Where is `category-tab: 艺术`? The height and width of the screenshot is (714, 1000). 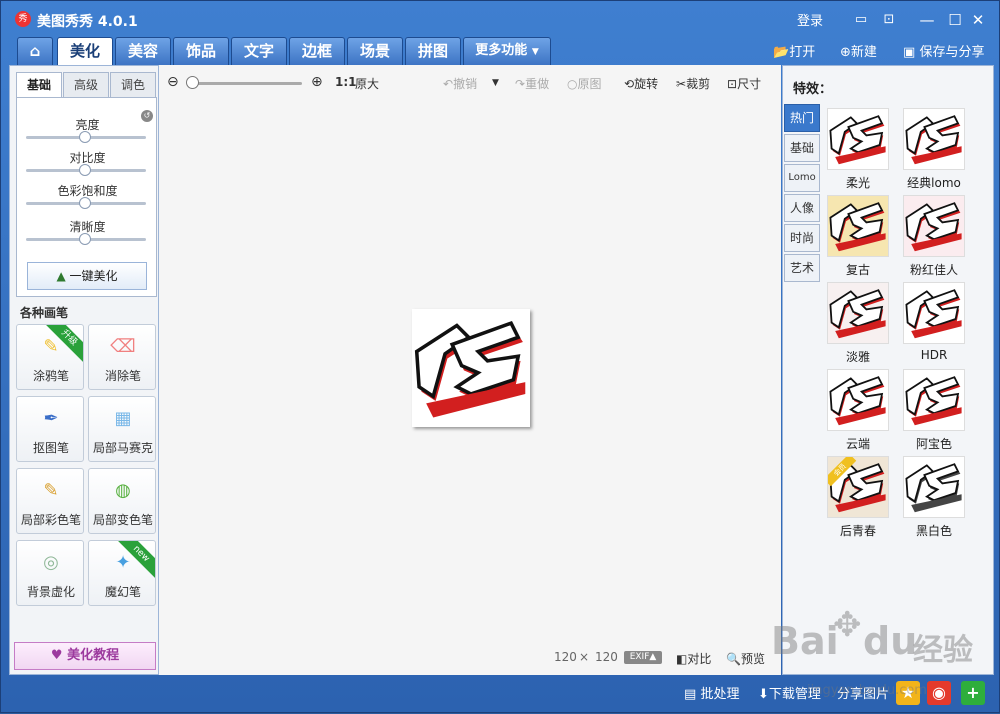 category-tab: 艺术 is located at coordinates (802, 268).